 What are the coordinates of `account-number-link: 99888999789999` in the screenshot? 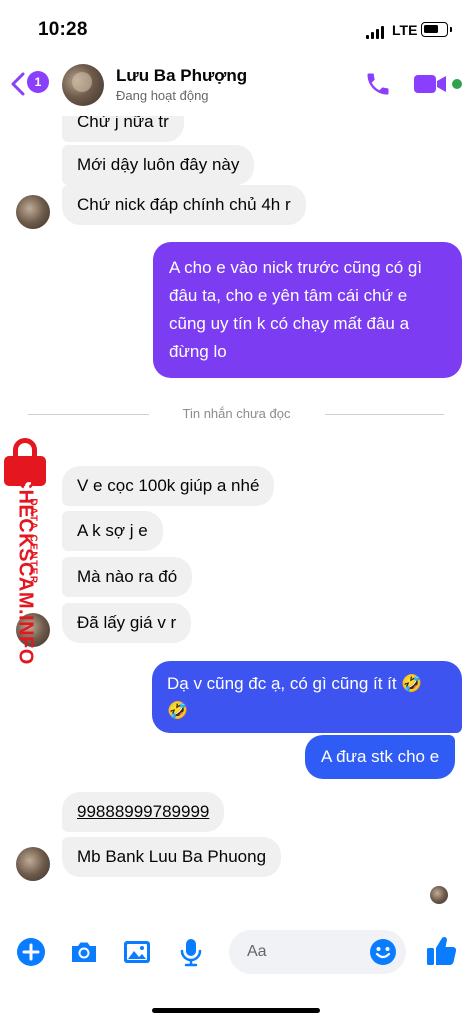 It's located at (143, 811).